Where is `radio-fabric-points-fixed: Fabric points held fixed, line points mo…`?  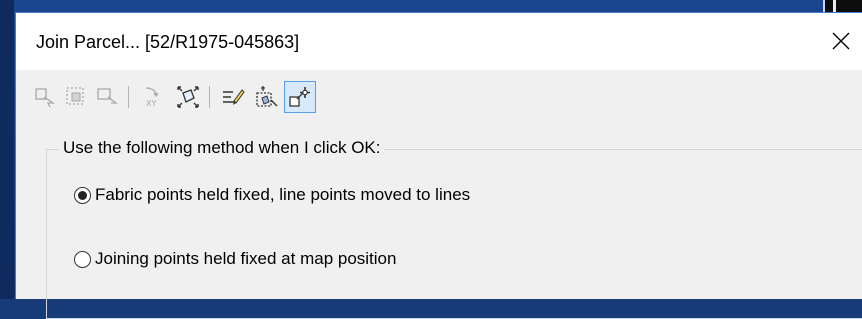 radio-fabric-points-fixed: Fabric points held fixed, line points mo… is located at coordinates (272, 195).